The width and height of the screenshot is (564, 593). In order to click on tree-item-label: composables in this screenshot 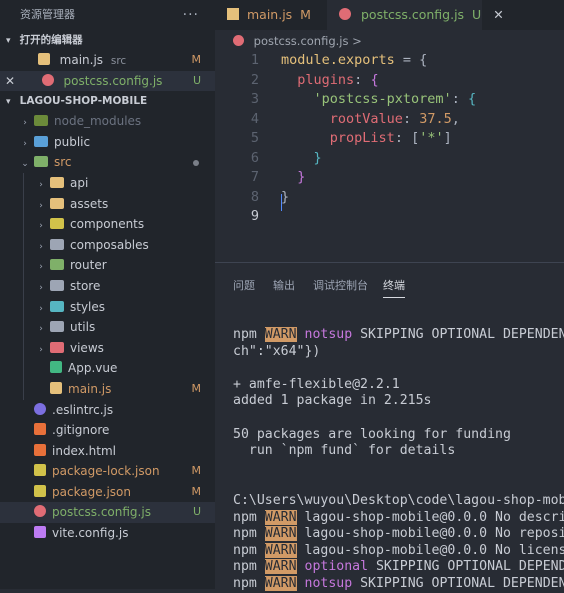, I will do `click(109, 244)`.